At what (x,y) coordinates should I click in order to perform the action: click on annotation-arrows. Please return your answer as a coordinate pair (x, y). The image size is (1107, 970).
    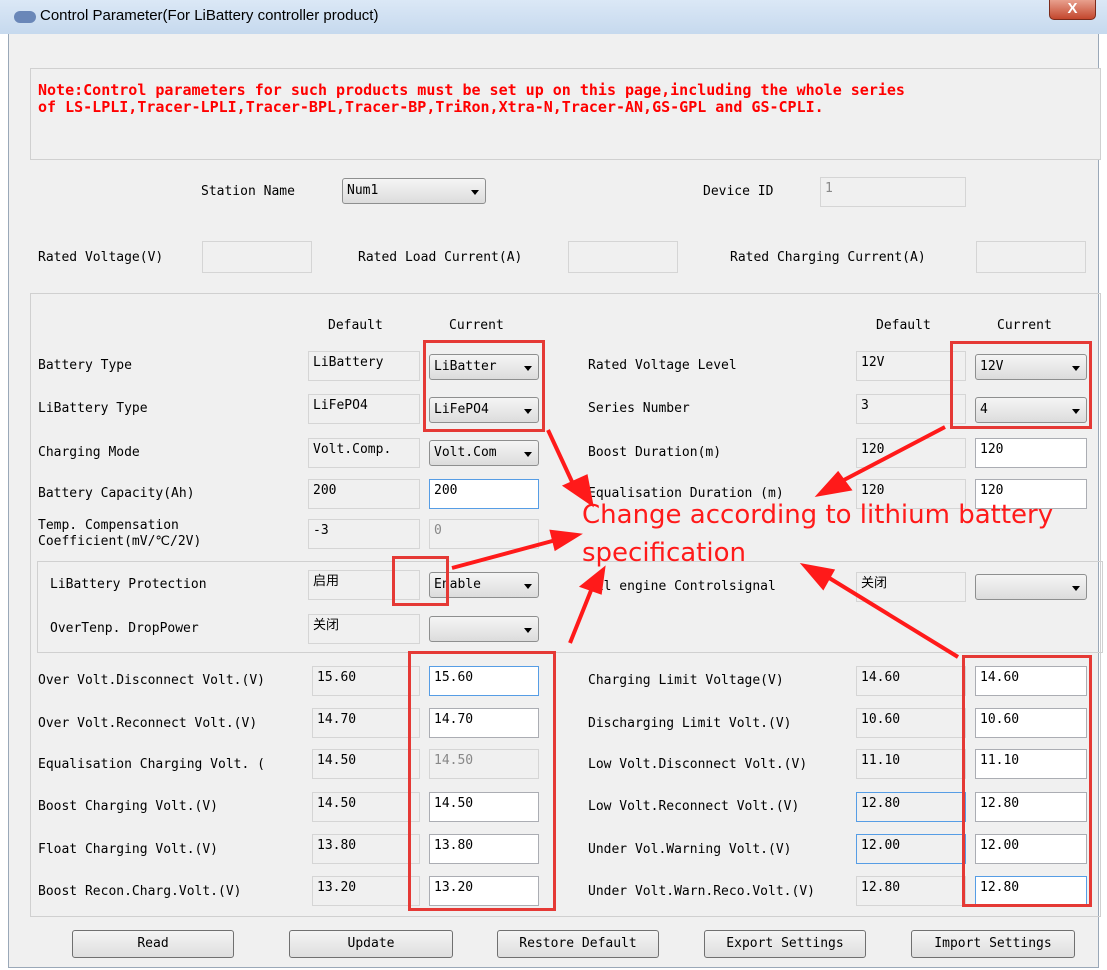
    Looking at the image, I should click on (705, 542).